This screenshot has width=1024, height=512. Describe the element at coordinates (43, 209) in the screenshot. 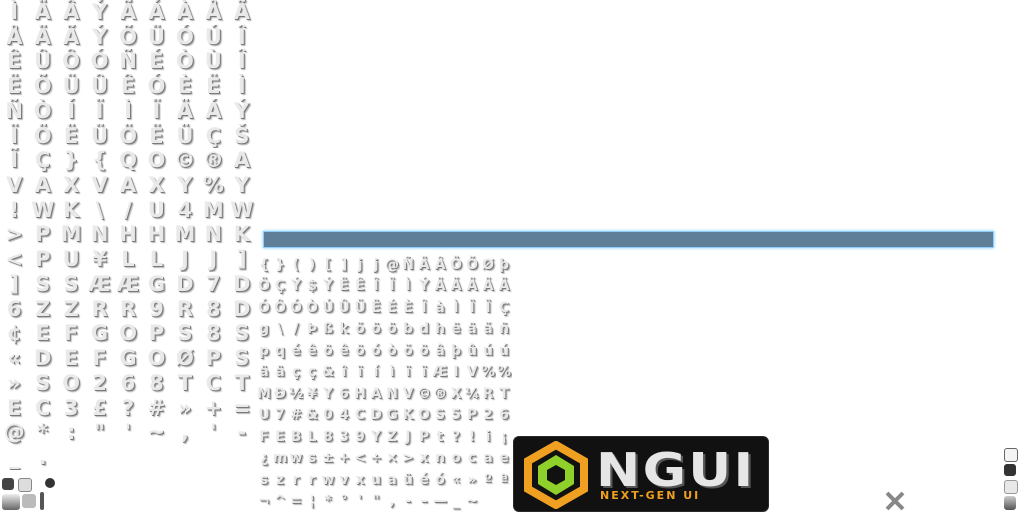

I see `glyph: W` at that location.